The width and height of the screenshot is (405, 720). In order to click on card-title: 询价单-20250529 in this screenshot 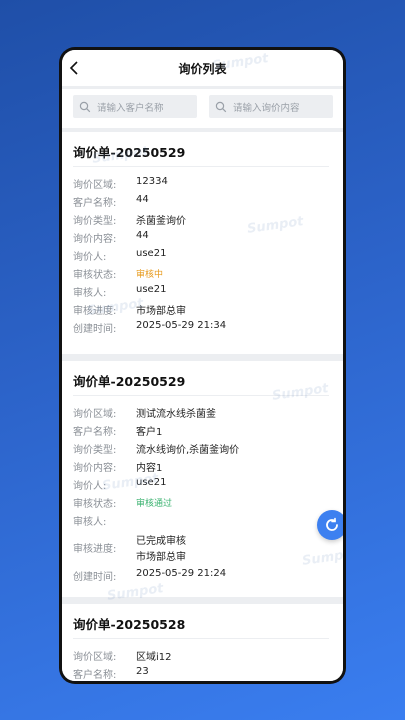, I will do `click(129, 381)`.